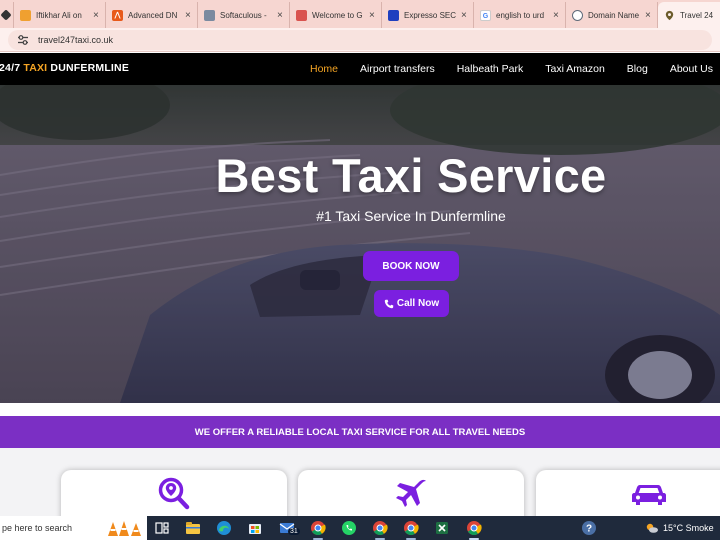 The width and height of the screenshot is (720, 540). Describe the element at coordinates (691, 69) in the screenshot. I see `nav-about-us: About Us` at that location.